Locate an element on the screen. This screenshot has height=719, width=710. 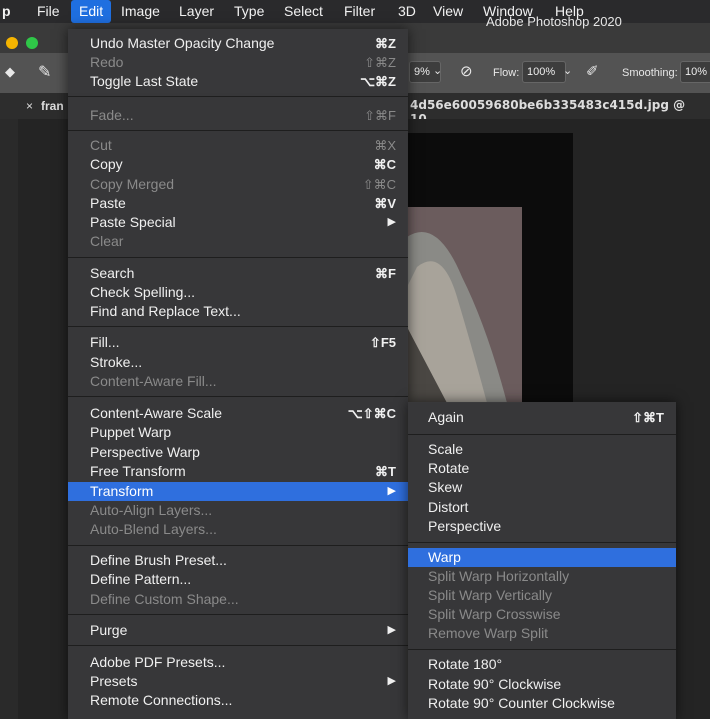
cat-ear-image is located at coordinates (464, 305).